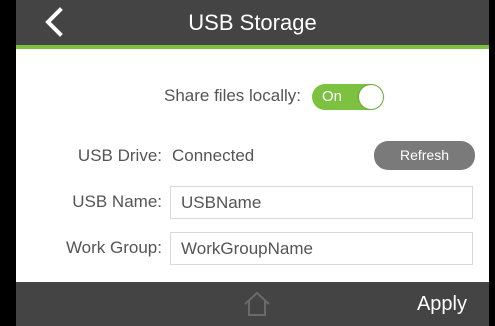 Image resolution: width=495 pixels, height=326 pixels. What do you see at coordinates (321, 248) in the screenshot?
I see `work-group-input` at bounding box center [321, 248].